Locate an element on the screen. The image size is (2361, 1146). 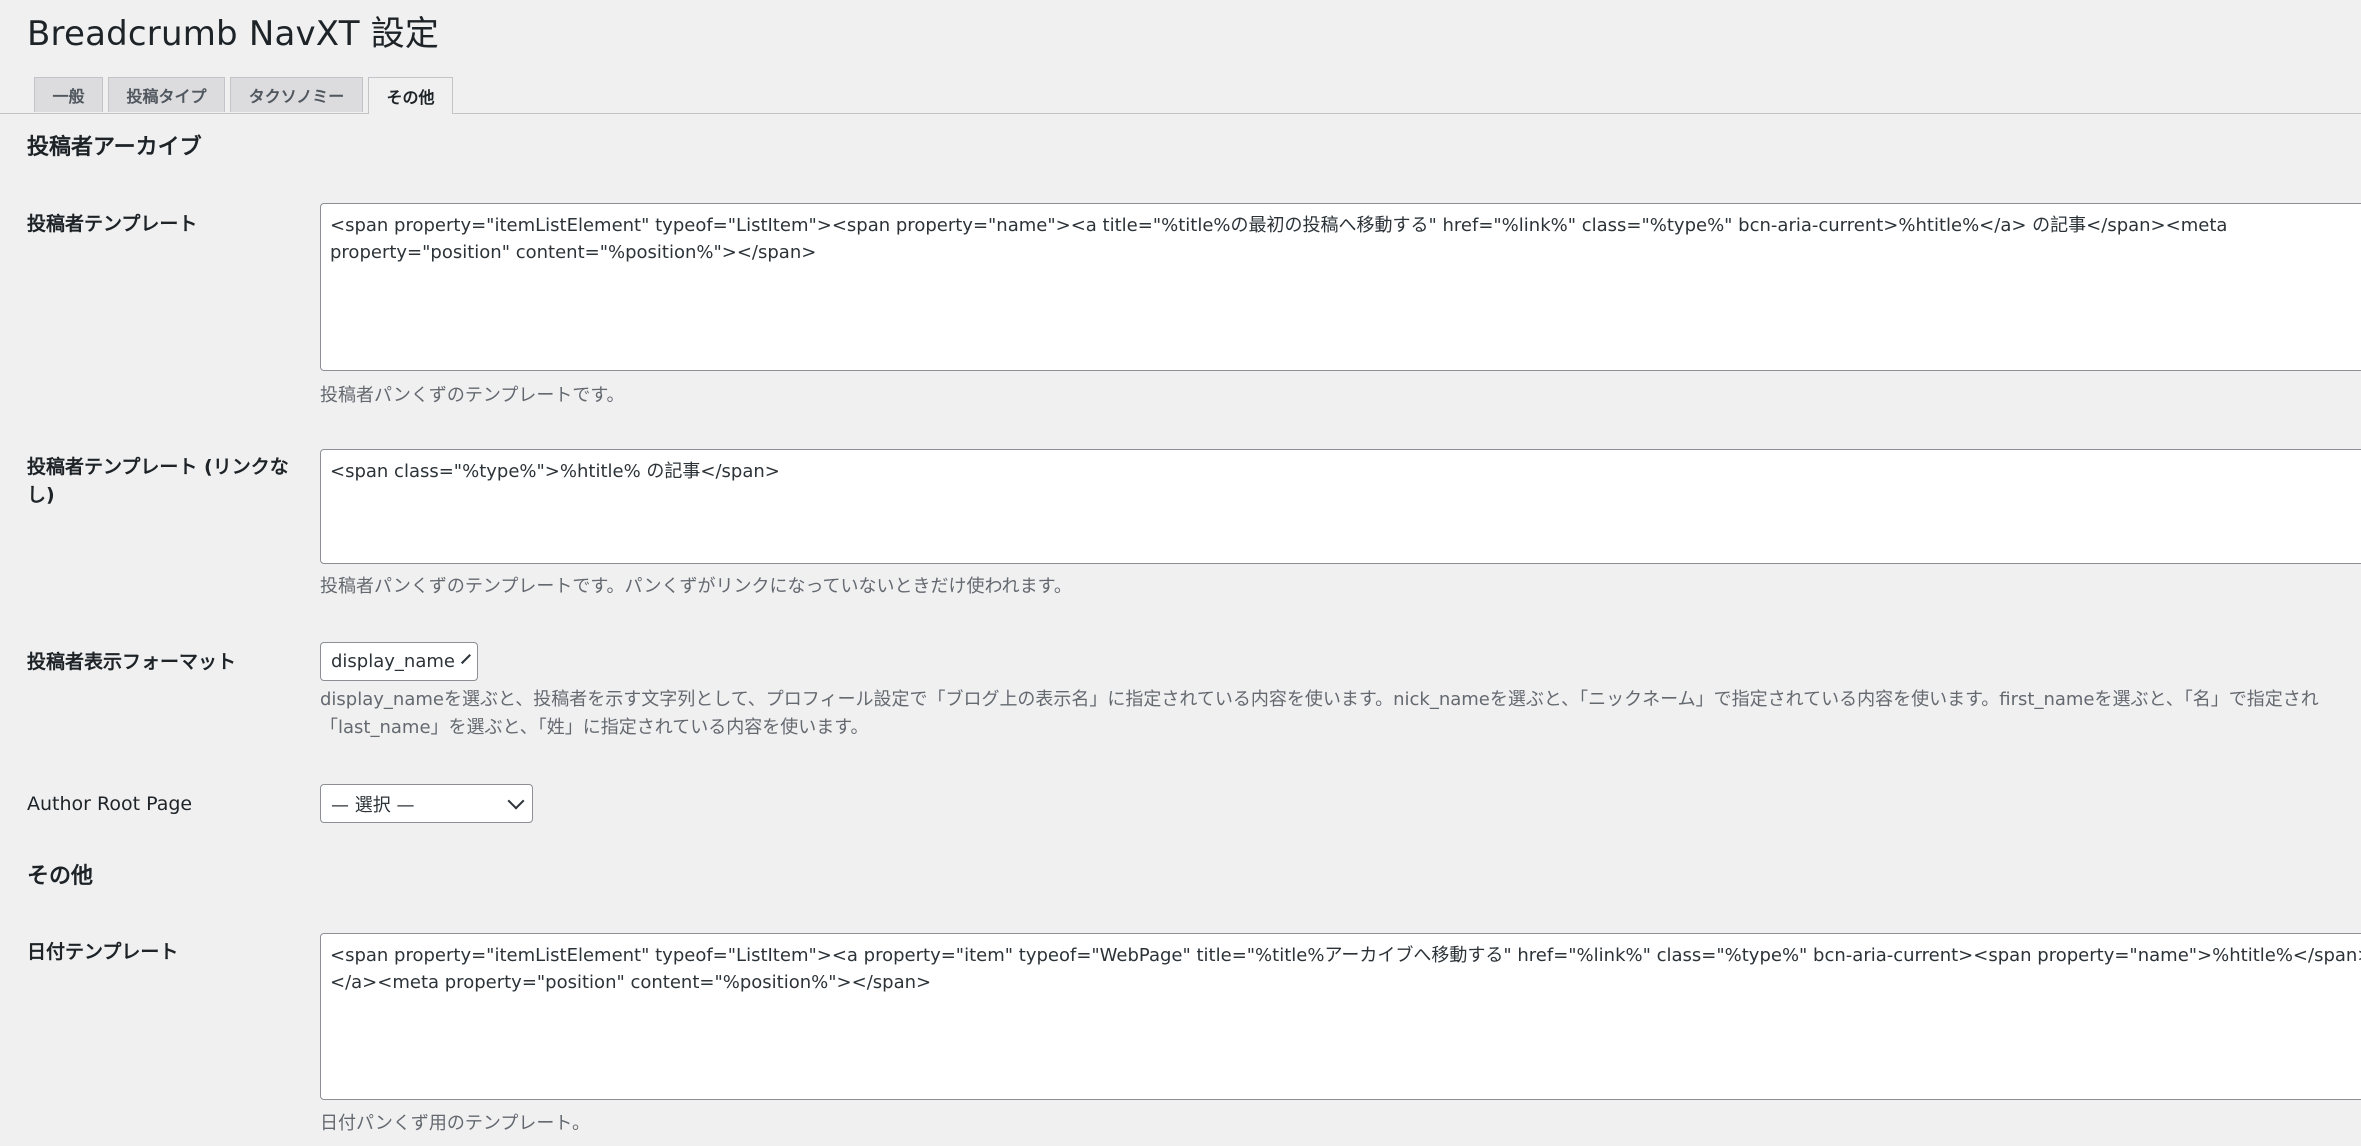
section-heading-author-archive: 投稿者アーカイブ is located at coordinates (114, 147).